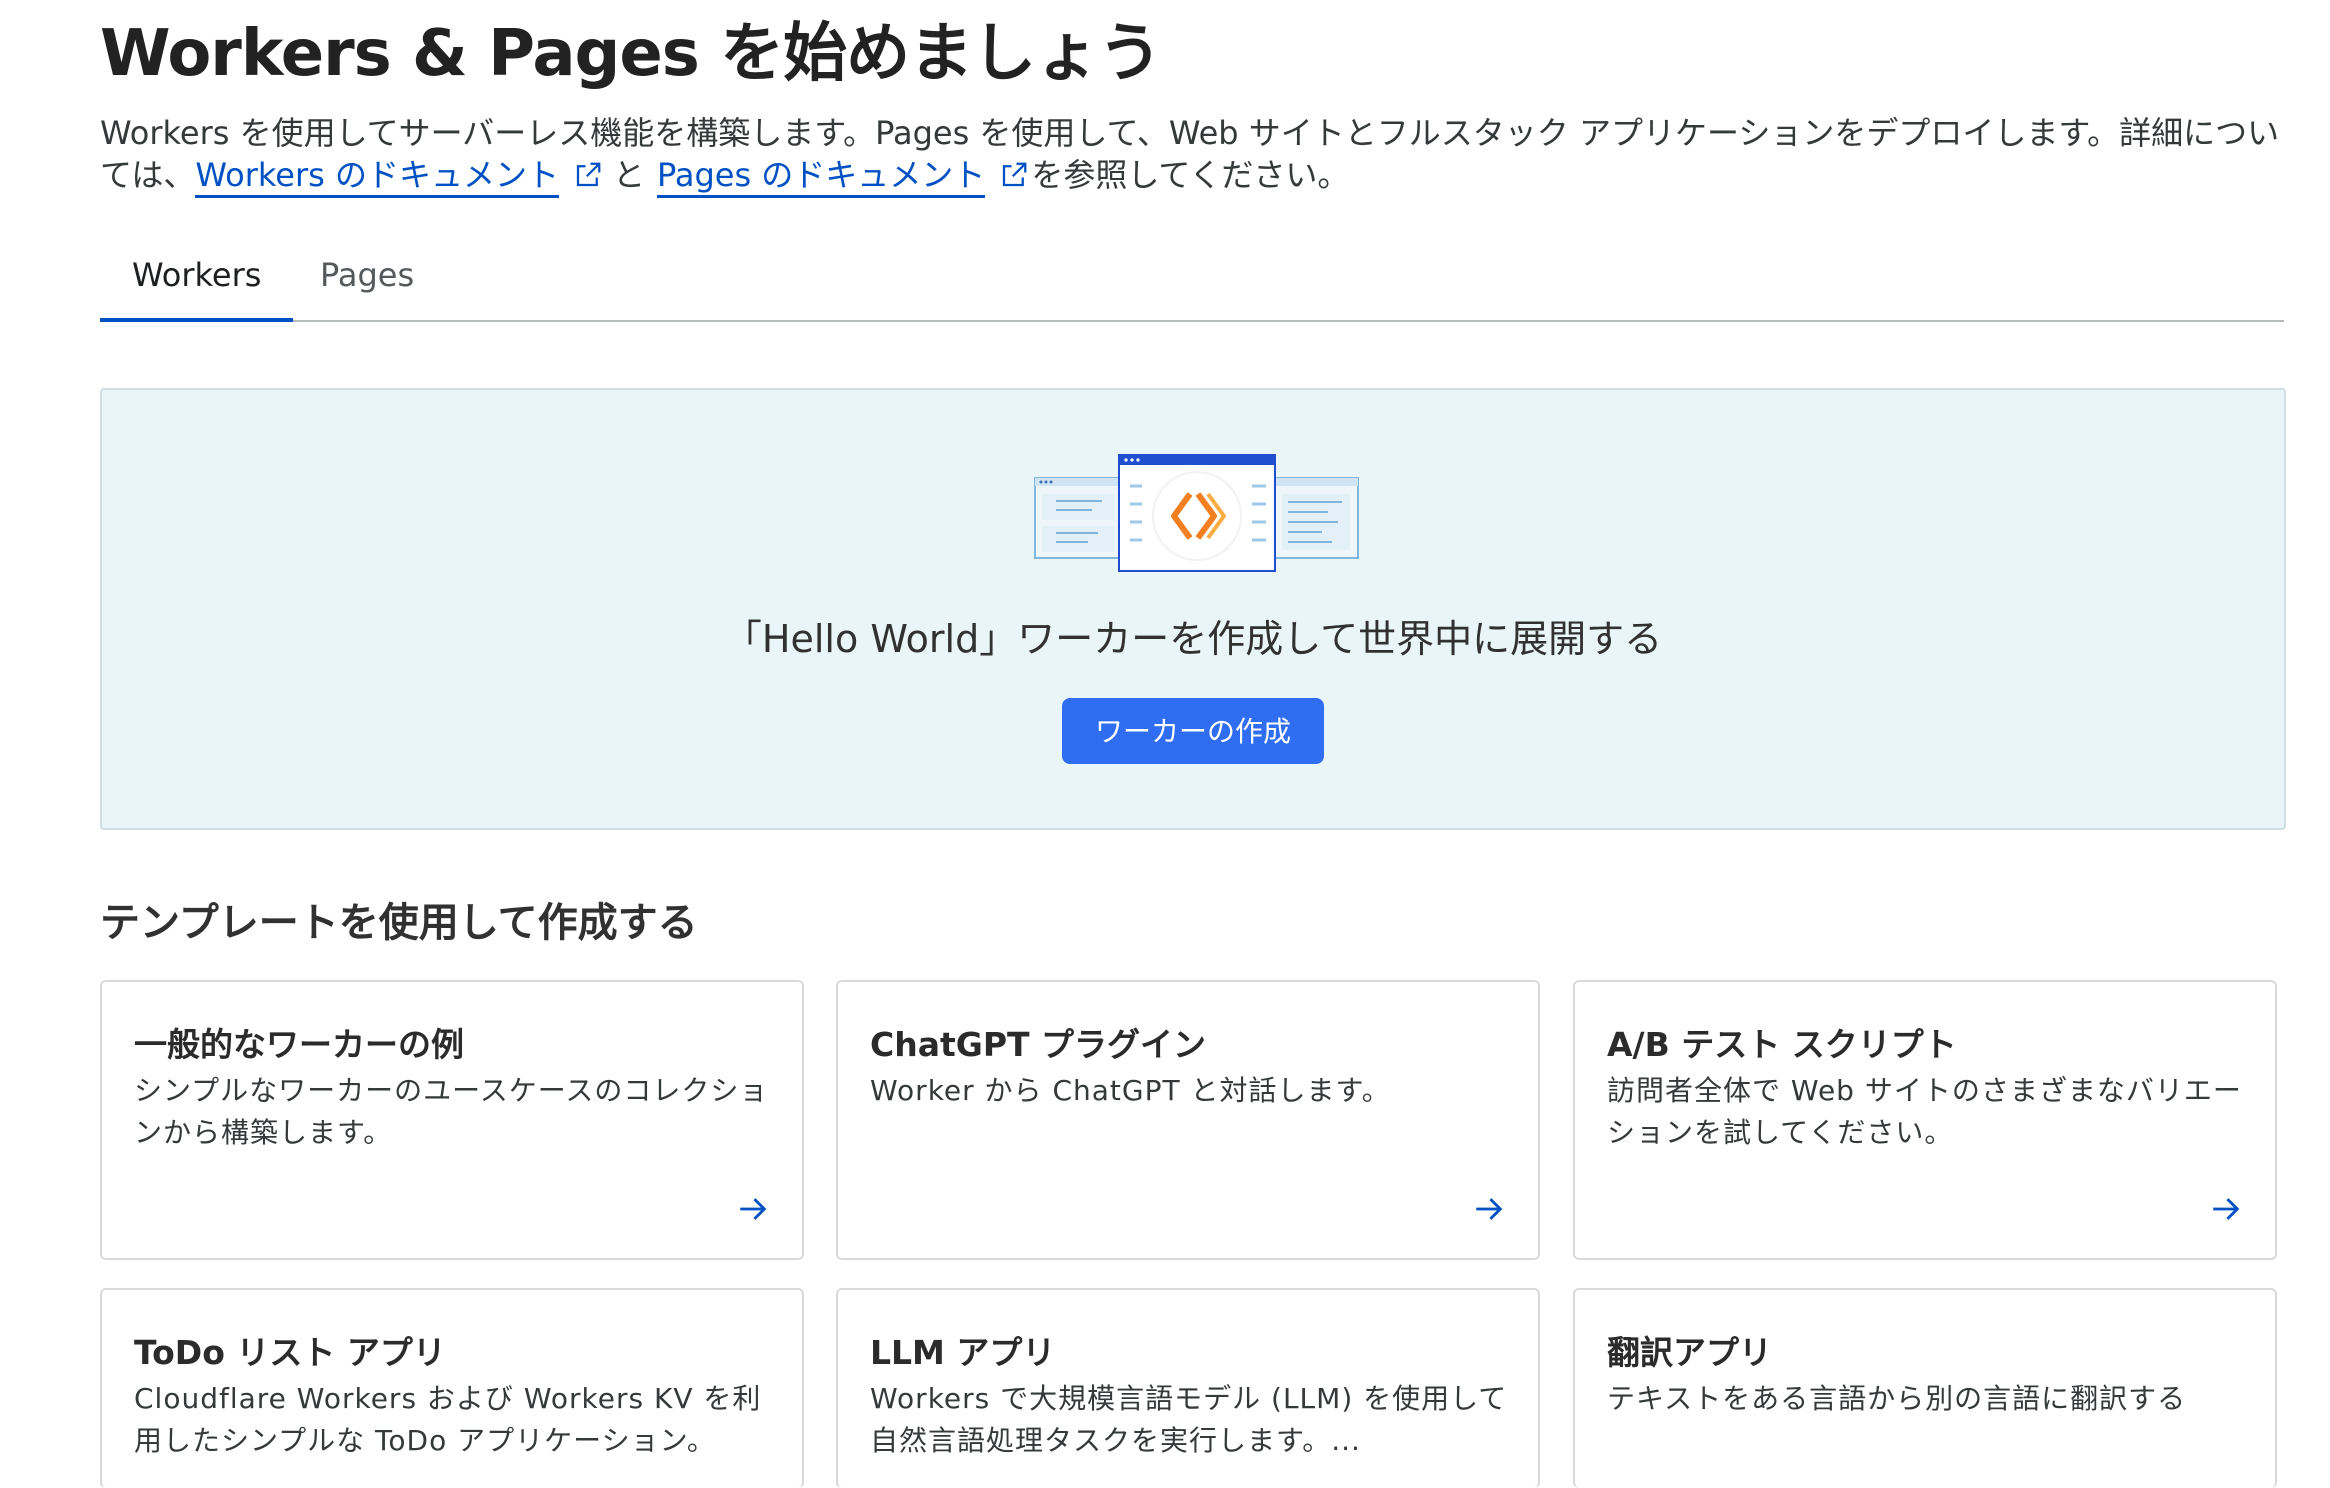  What do you see at coordinates (299, 1044) in the screenshot?
I see `card-title: 一般的なワーカーの例` at bounding box center [299, 1044].